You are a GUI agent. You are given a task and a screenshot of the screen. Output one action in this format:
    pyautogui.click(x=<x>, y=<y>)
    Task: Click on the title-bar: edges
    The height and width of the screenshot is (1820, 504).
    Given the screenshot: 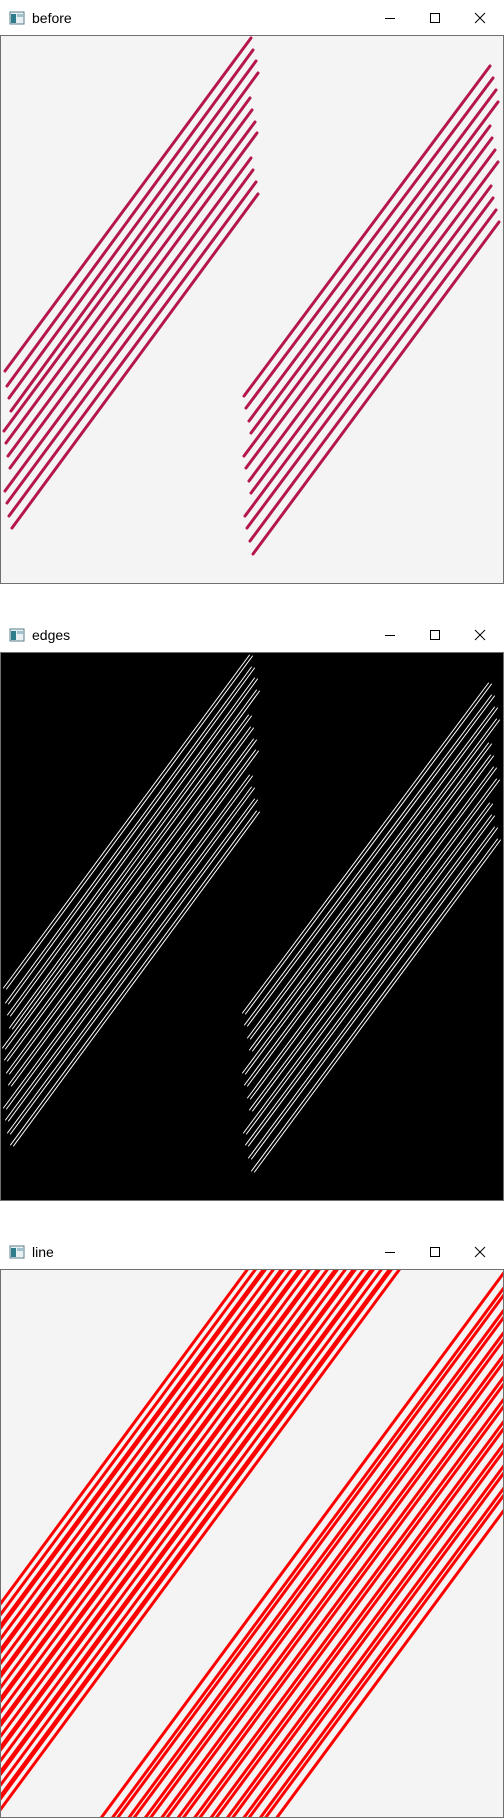 What is the action you would take?
    pyautogui.click(x=252, y=635)
    